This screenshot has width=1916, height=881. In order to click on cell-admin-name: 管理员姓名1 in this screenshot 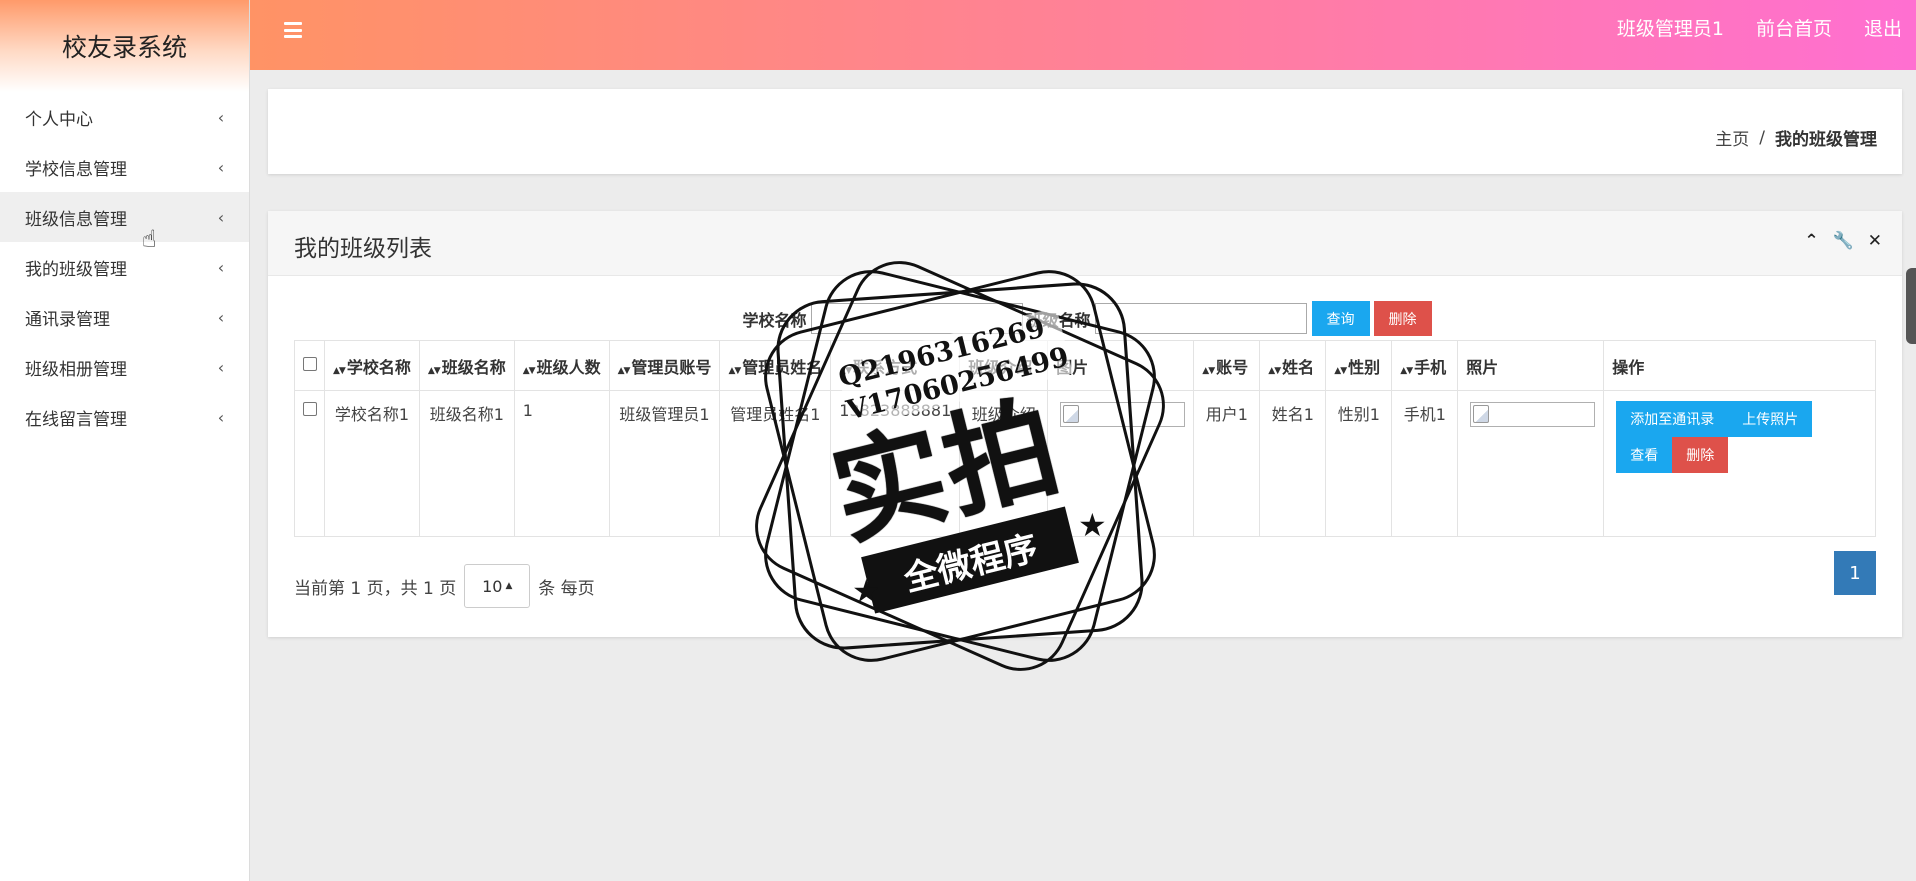, I will do `click(775, 463)`.